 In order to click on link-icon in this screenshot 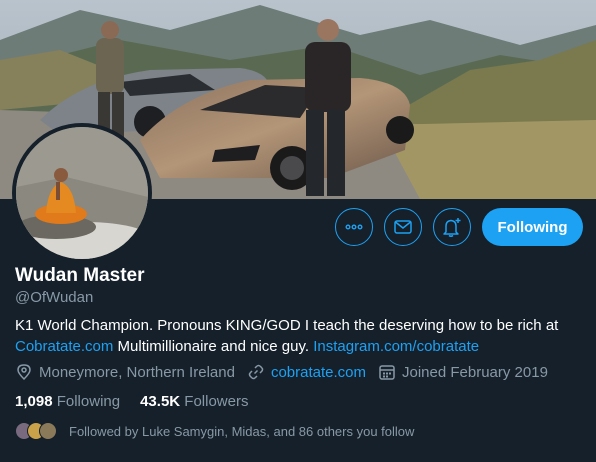, I will do `click(256, 372)`.